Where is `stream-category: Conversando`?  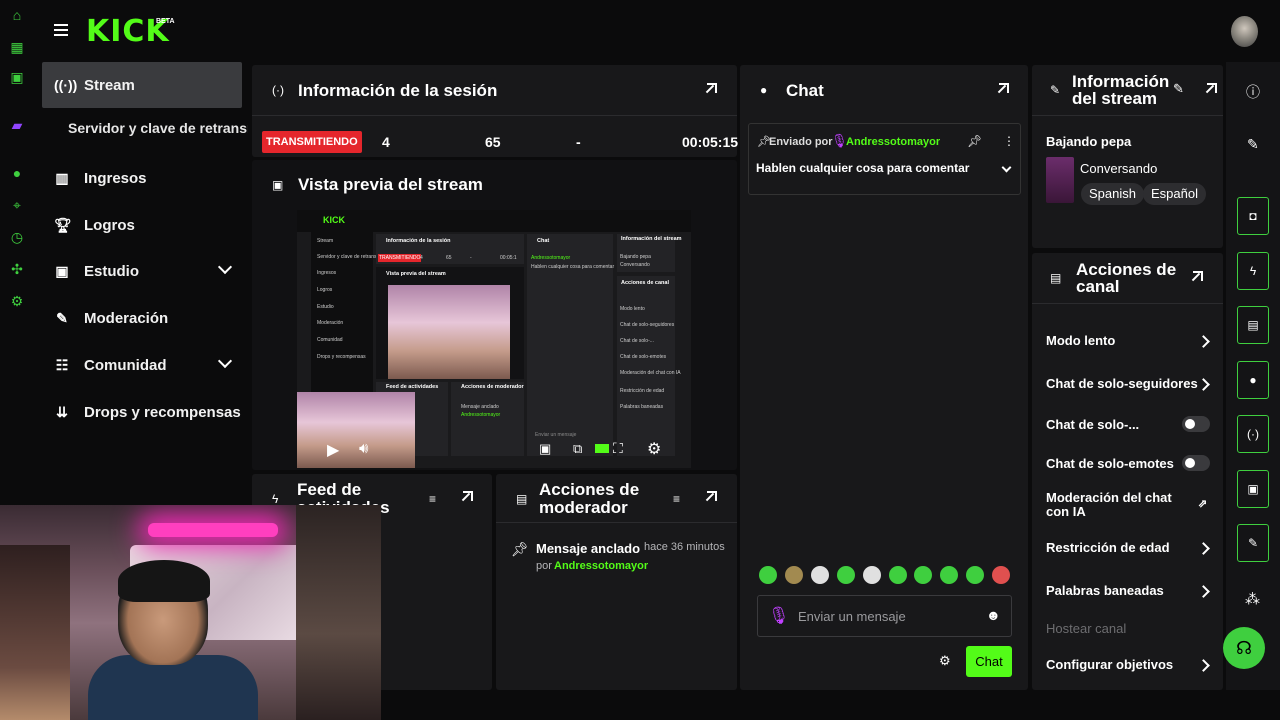 stream-category: Conversando is located at coordinates (1118, 168).